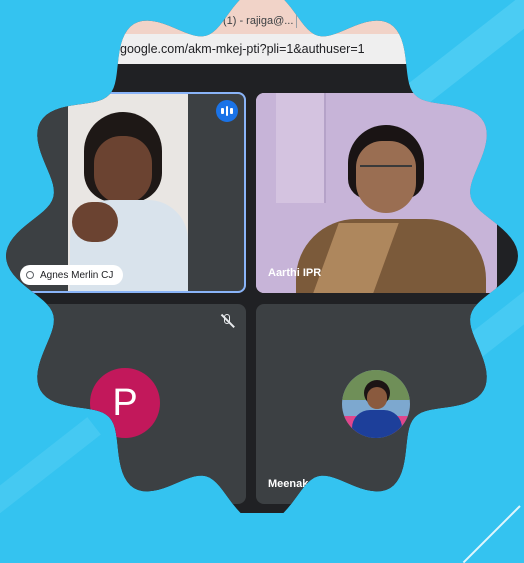 This screenshot has width=524, height=563. I want to click on participant-name-pill: Agnes Merlin CJ, so click(71, 275).